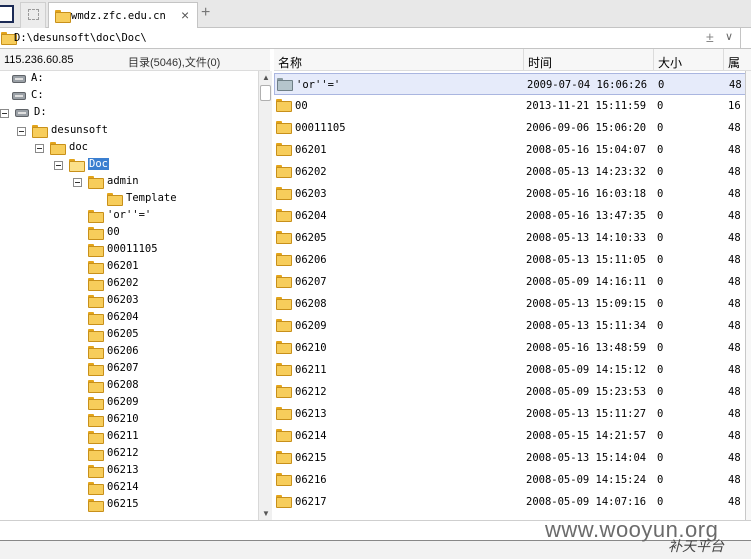  Describe the element at coordinates (106, 184) in the screenshot. I see `tree-admin: admin` at that location.